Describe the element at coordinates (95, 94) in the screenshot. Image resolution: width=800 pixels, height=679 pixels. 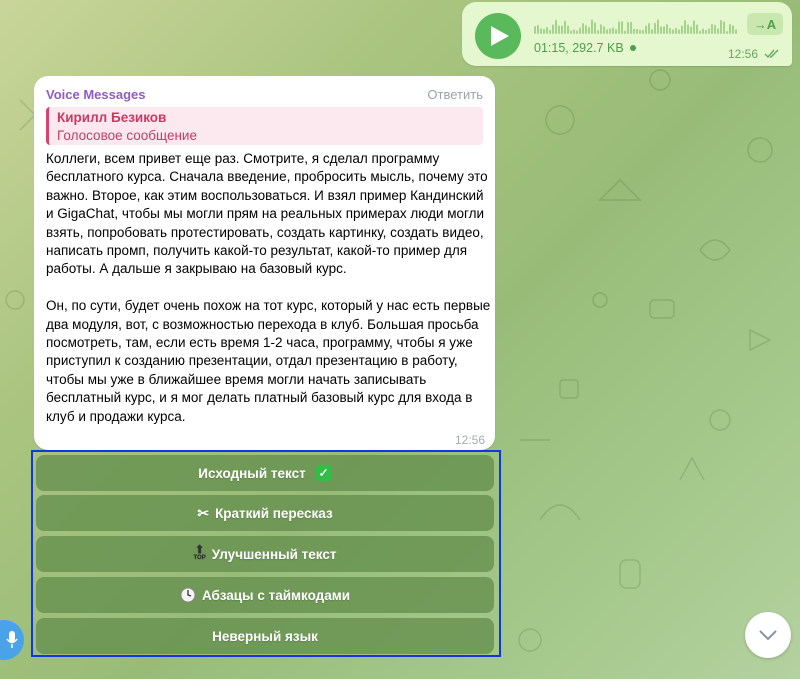
I see `sender-name: Voice Messages` at that location.